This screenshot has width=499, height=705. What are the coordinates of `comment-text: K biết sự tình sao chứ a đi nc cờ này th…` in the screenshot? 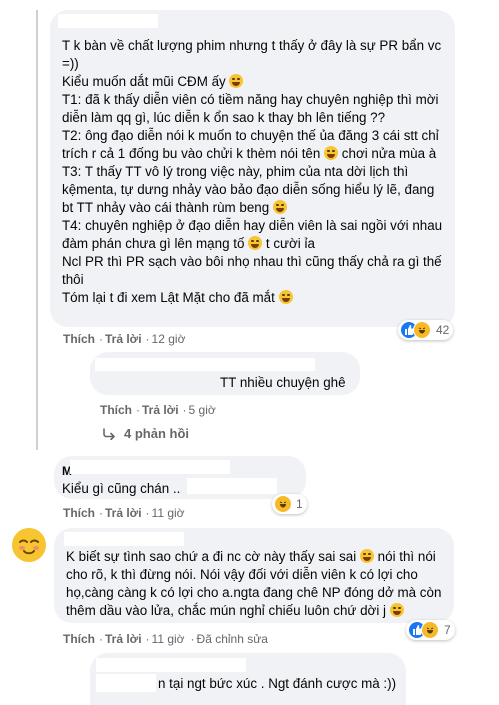 It's located at (256, 583).